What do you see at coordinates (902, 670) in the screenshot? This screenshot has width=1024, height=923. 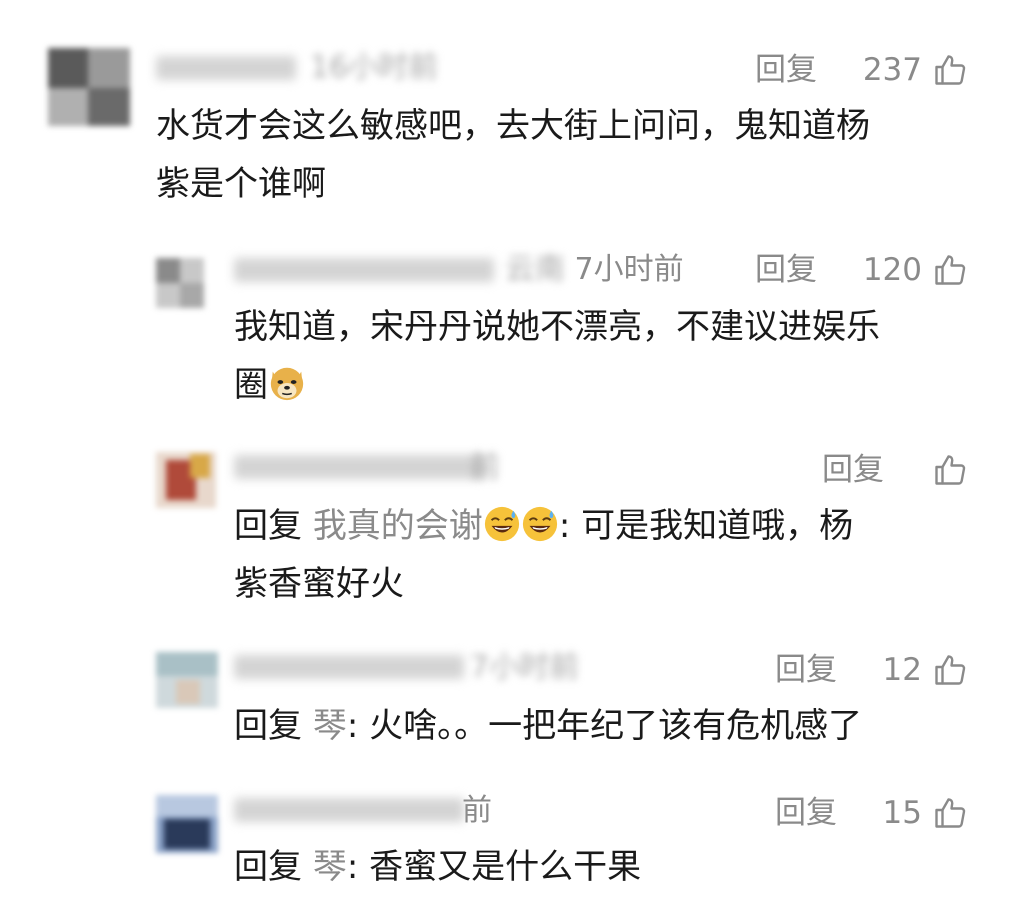 I see `like-count: 12` at bounding box center [902, 670].